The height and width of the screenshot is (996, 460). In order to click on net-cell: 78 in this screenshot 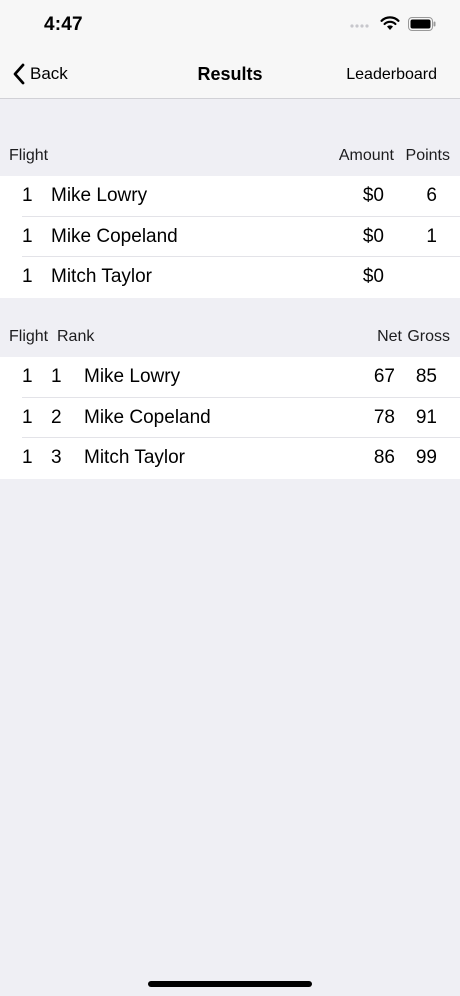, I will do `click(384, 417)`.